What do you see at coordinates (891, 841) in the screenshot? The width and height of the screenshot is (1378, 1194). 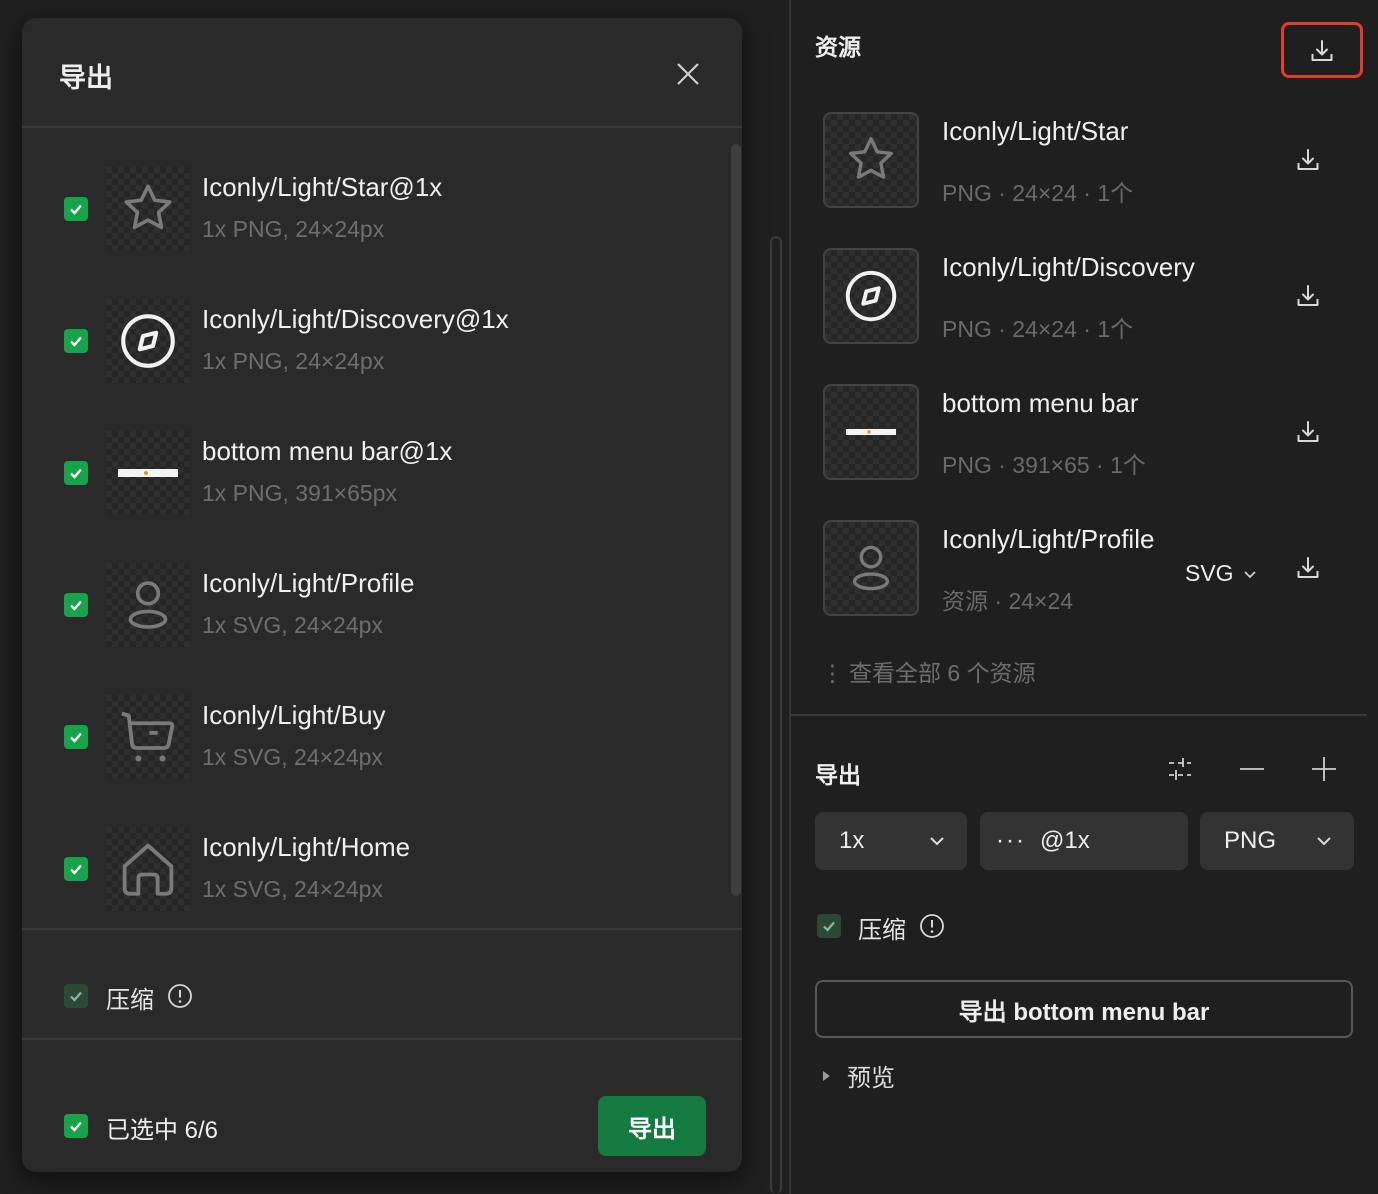 I see `scale-select: 1x` at bounding box center [891, 841].